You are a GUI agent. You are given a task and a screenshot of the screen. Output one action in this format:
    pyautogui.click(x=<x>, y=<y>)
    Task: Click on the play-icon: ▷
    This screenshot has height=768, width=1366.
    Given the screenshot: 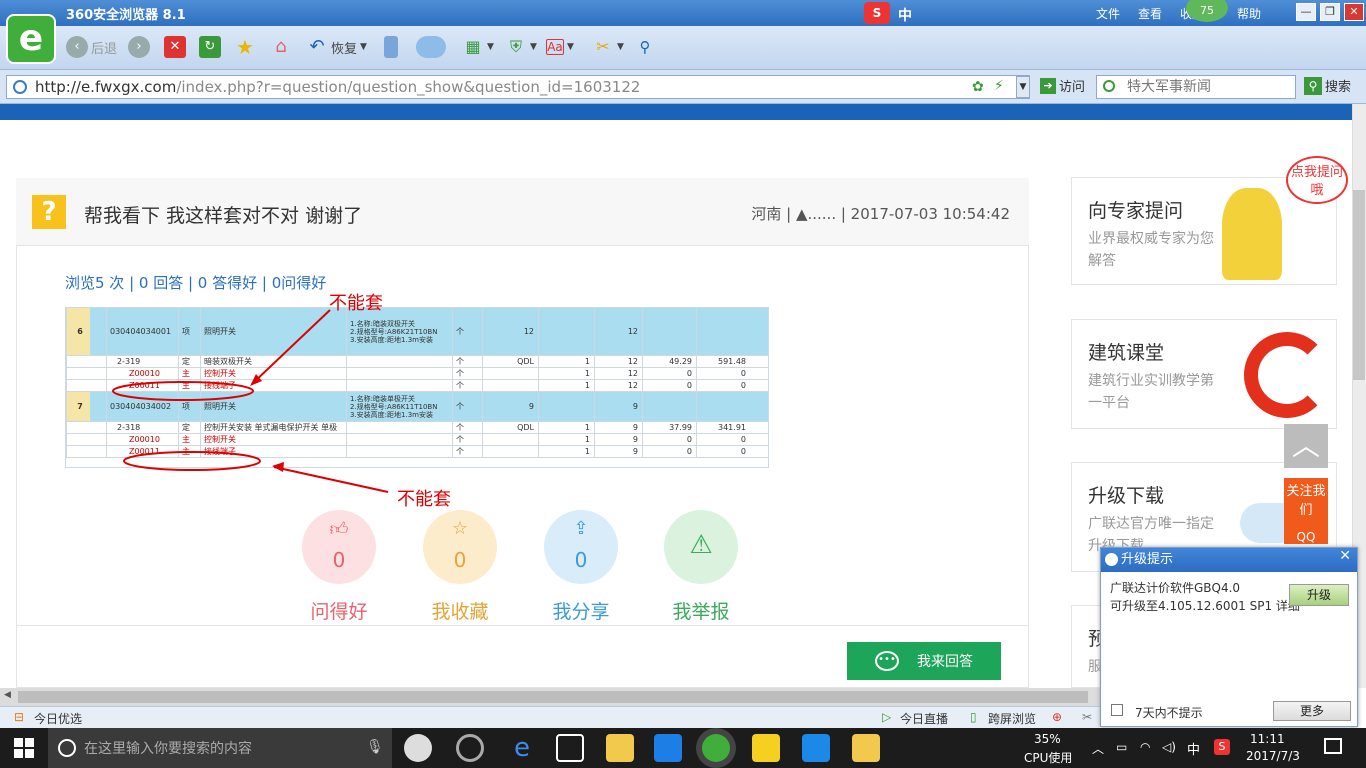 What is the action you would take?
    pyautogui.click(x=887, y=717)
    